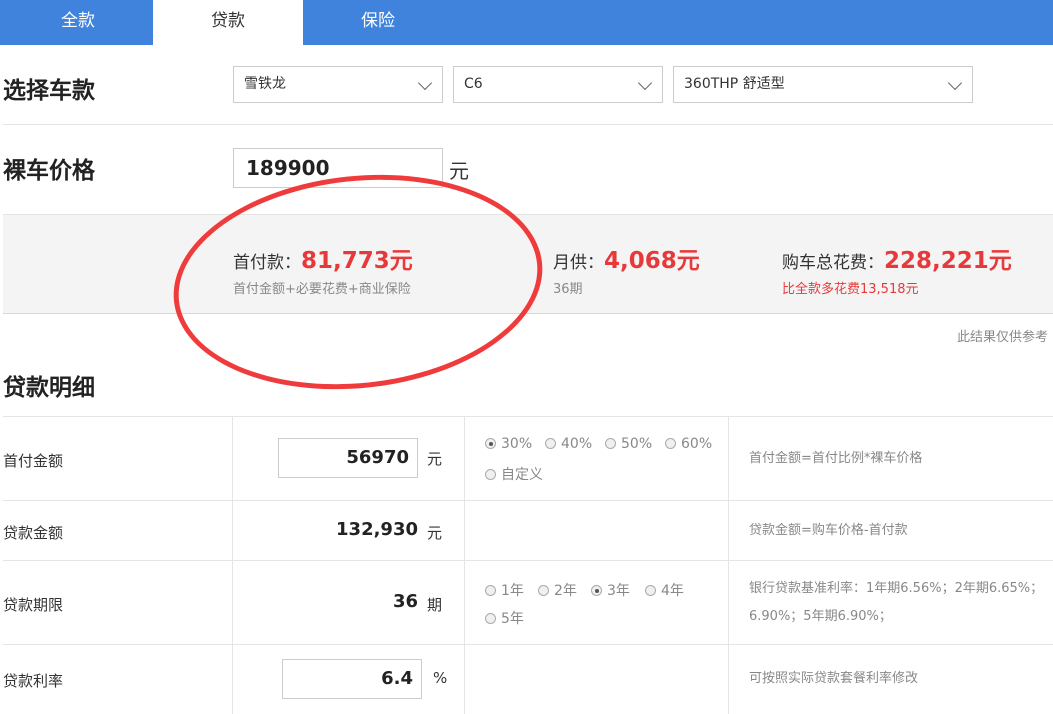 The image size is (1053, 714). What do you see at coordinates (78, 22) in the screenshot?
I see `tab-full-payment: 全款` at bounding box center [78, 22].